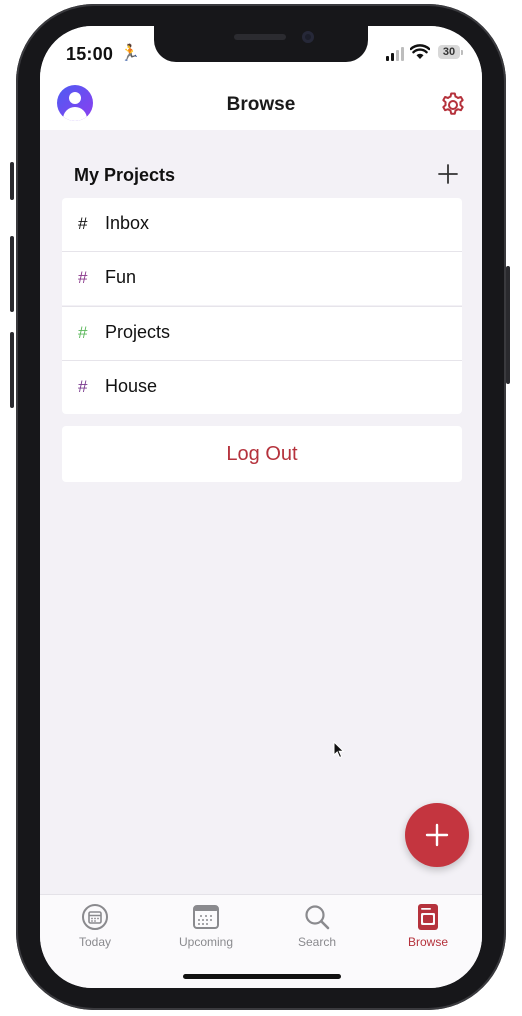 Image resolution: width=522 pixels, height=1016 pixels. Describe the element at coordinates (12, 181) in the screenshot. I see `action-button` at that location.